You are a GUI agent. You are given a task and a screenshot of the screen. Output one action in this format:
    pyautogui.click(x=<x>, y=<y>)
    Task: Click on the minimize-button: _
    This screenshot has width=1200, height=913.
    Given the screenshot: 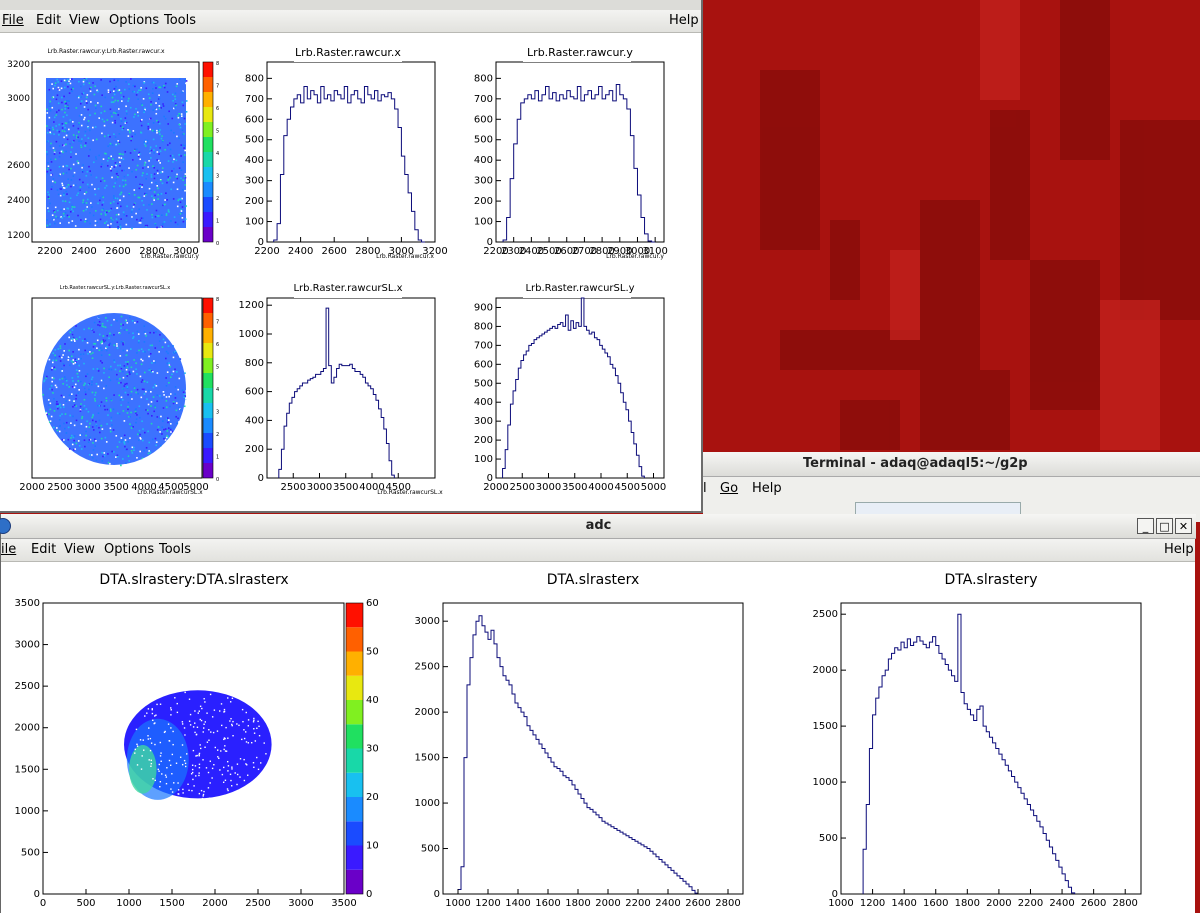 What is the action you would take?
    pyautogui.click(x=1145, y=526)
    